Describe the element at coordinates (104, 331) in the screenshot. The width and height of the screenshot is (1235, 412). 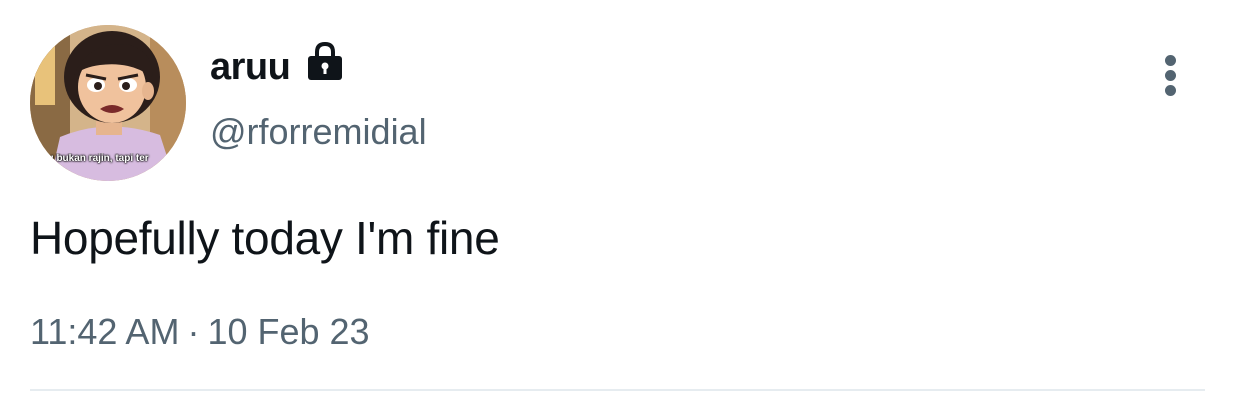
I see `tweet-time: 11:42 AM` at that location.